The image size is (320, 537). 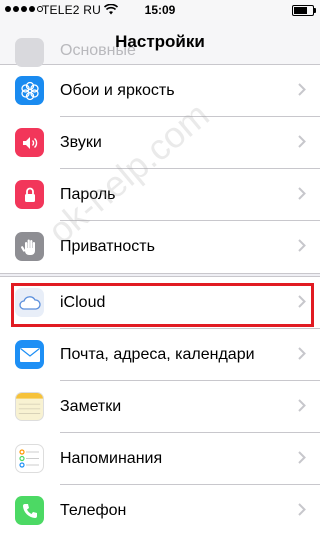 I want to click on page-title: Настройки, so click(x=160, y=41).